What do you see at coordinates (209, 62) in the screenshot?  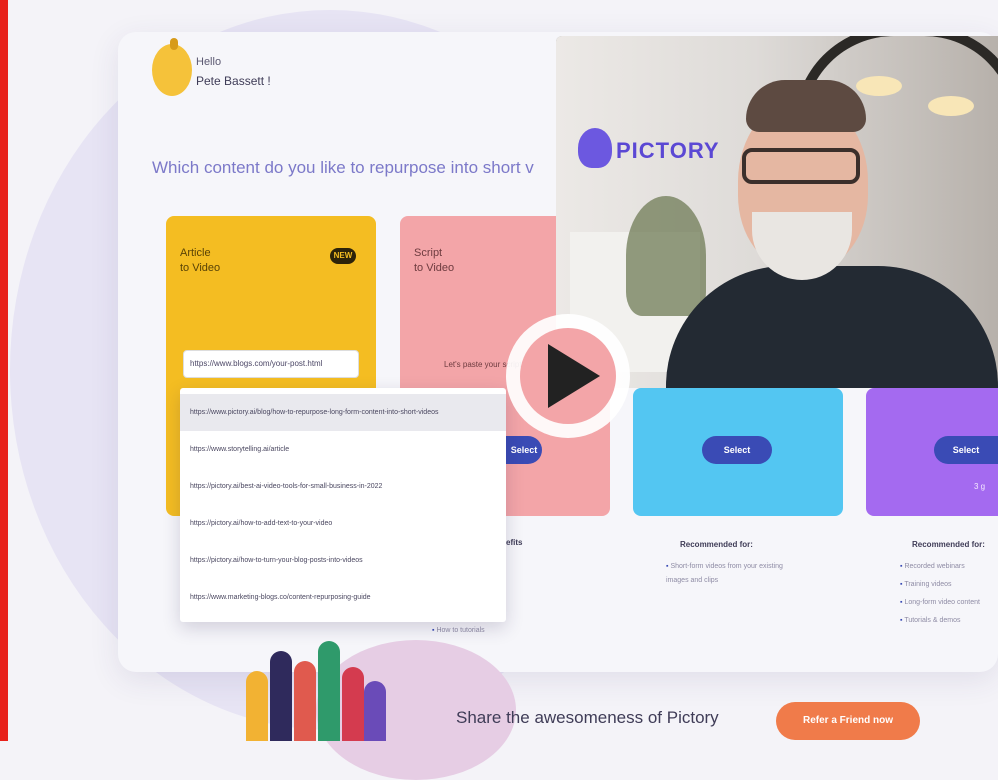 I see `greeting-hello: Hello` at bounding box center [209, 62].